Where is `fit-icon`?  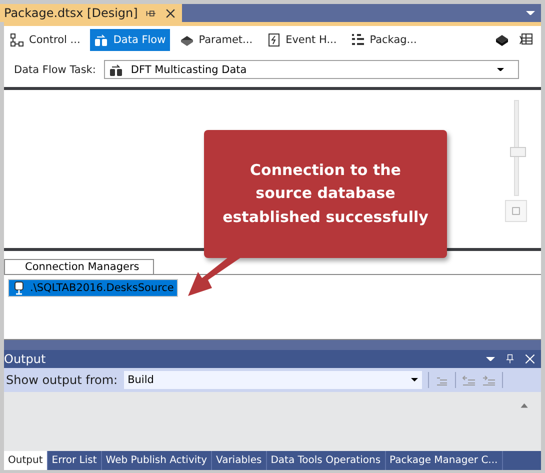 fit-icon is located at coordinates (516, 211).